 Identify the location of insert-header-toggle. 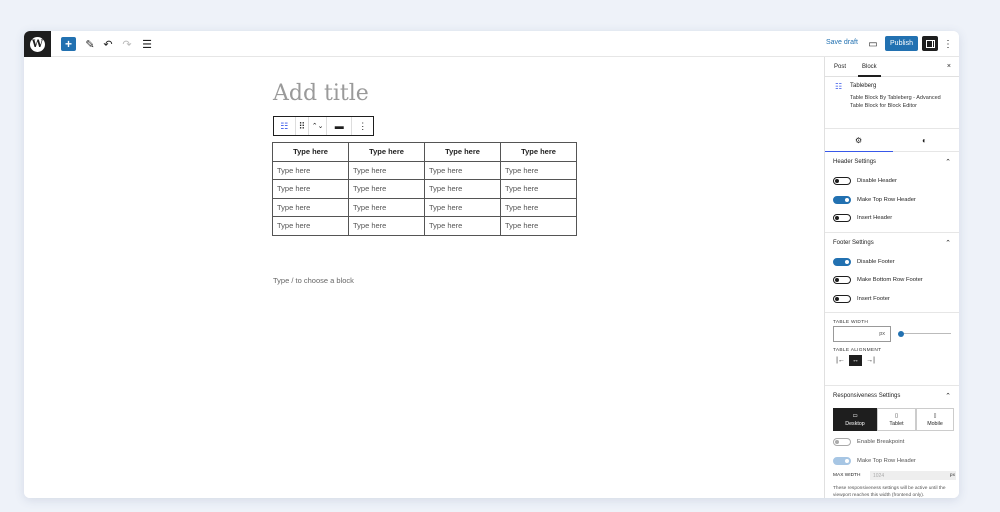
(842, 218).